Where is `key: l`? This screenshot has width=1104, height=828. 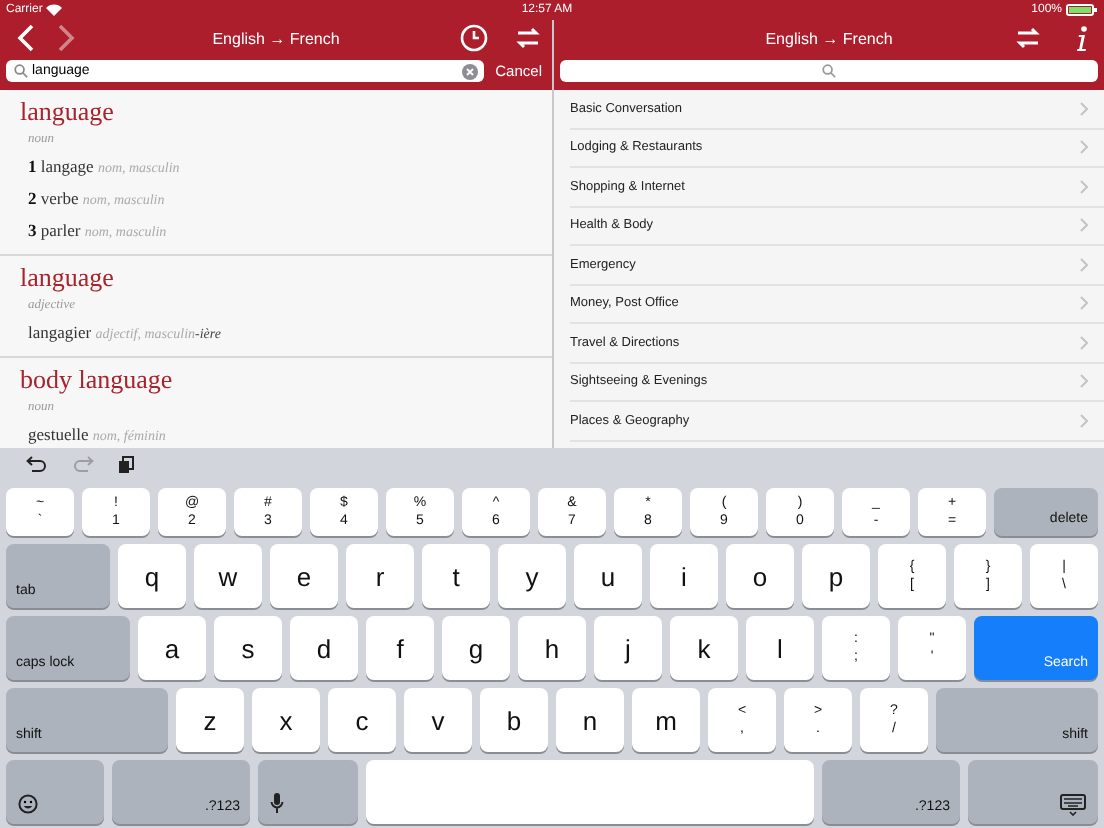 key: l is located at coordinates (780, 648).